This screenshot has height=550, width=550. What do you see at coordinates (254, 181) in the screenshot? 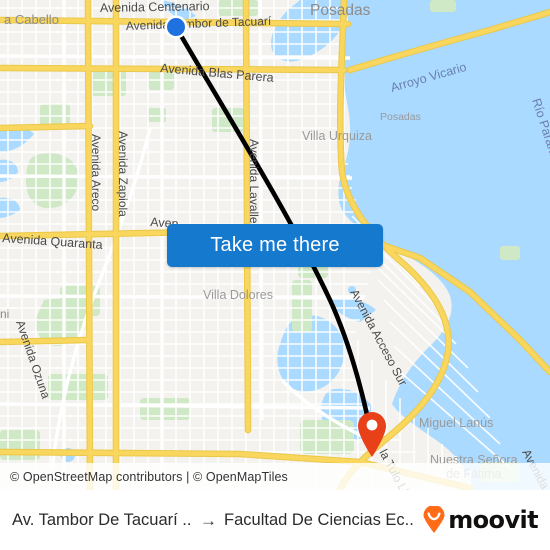
I see `svg-text: Avenida Lavalle` at bounding box center [254, 181].